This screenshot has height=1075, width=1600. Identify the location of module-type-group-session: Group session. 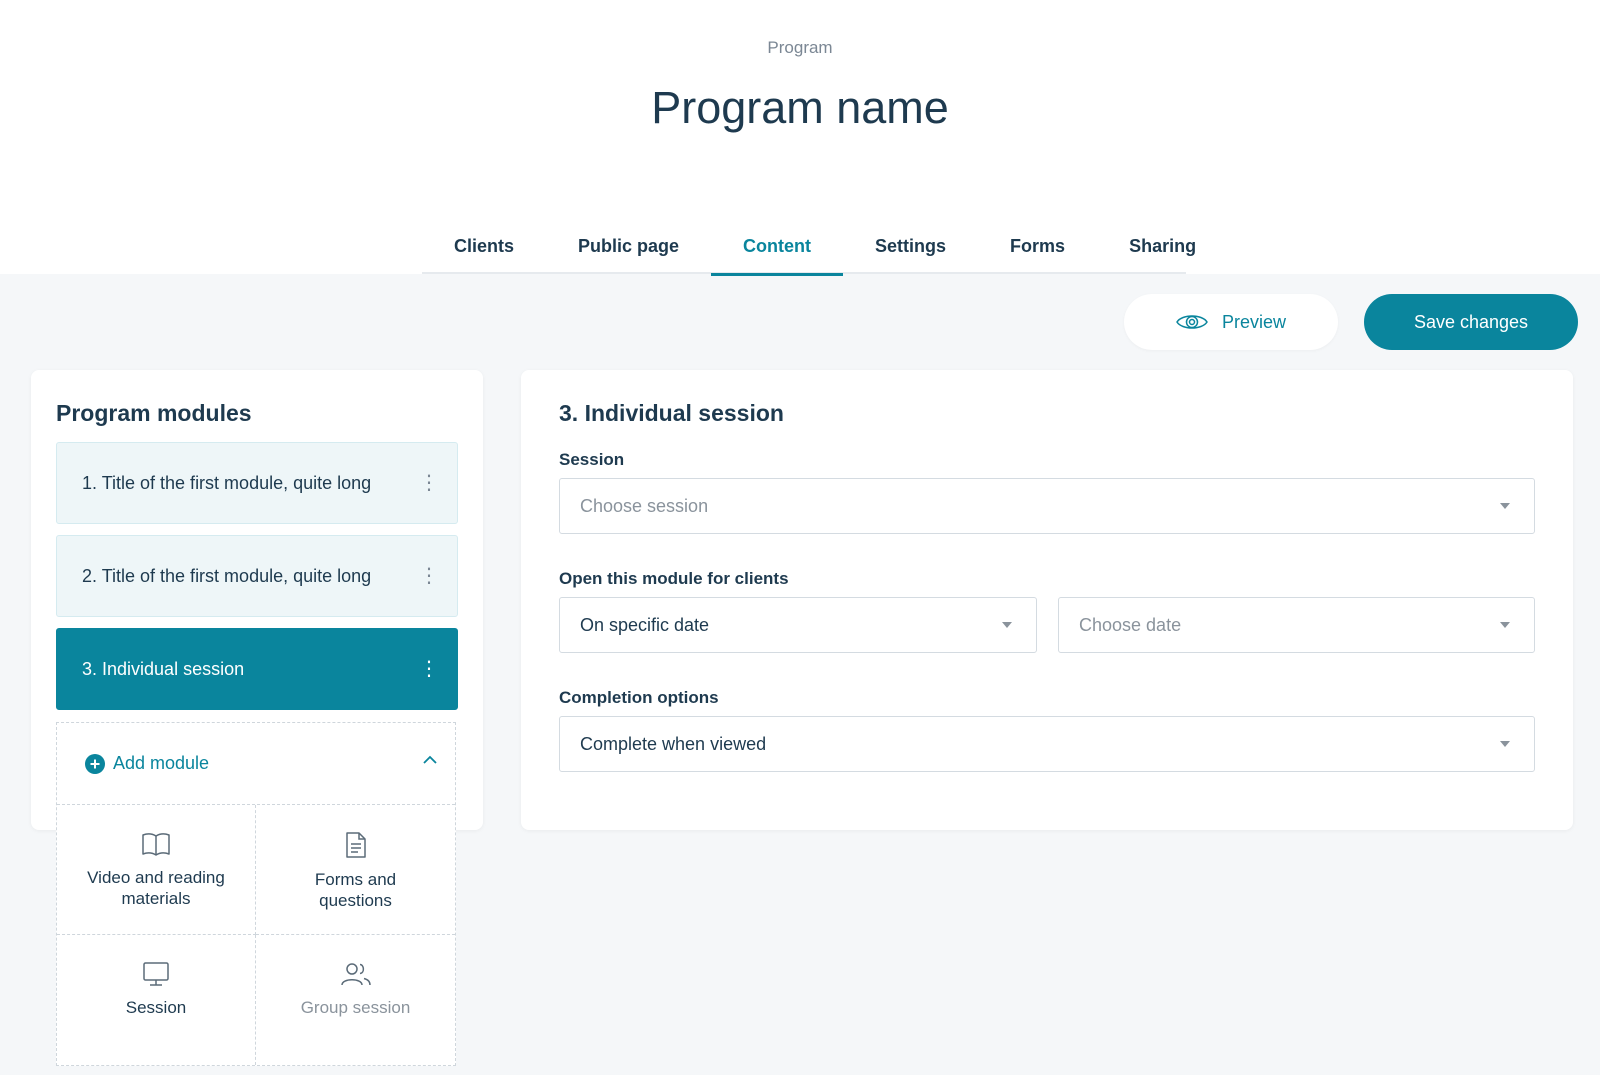
(355, 1000).